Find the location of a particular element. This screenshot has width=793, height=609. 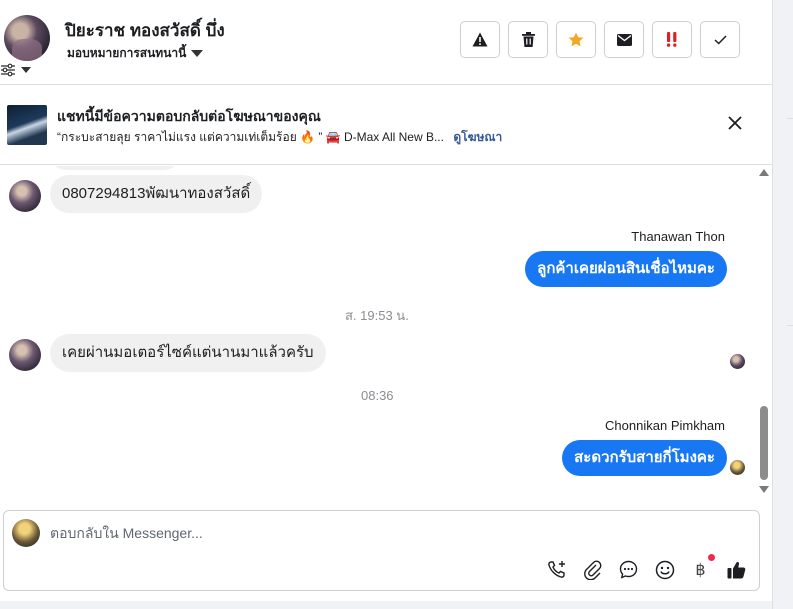

outgoing-message: สะดวกรับสายกี่โมงคะ is located at coordinates (644, 458).